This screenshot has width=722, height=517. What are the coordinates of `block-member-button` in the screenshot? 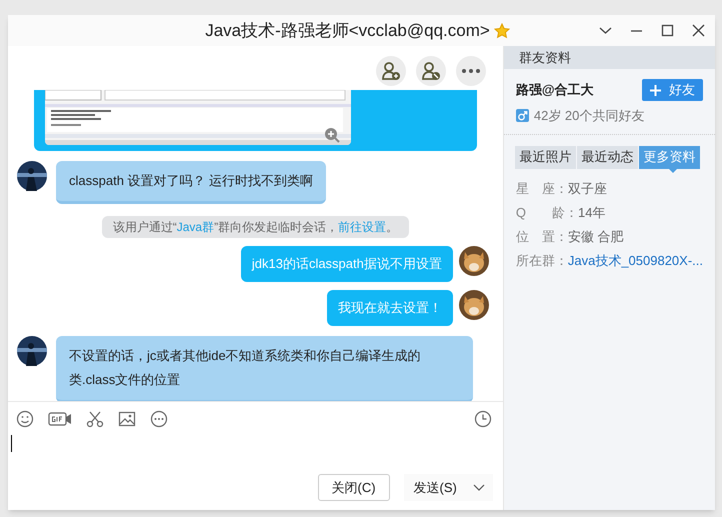 It's located at (431, 71).